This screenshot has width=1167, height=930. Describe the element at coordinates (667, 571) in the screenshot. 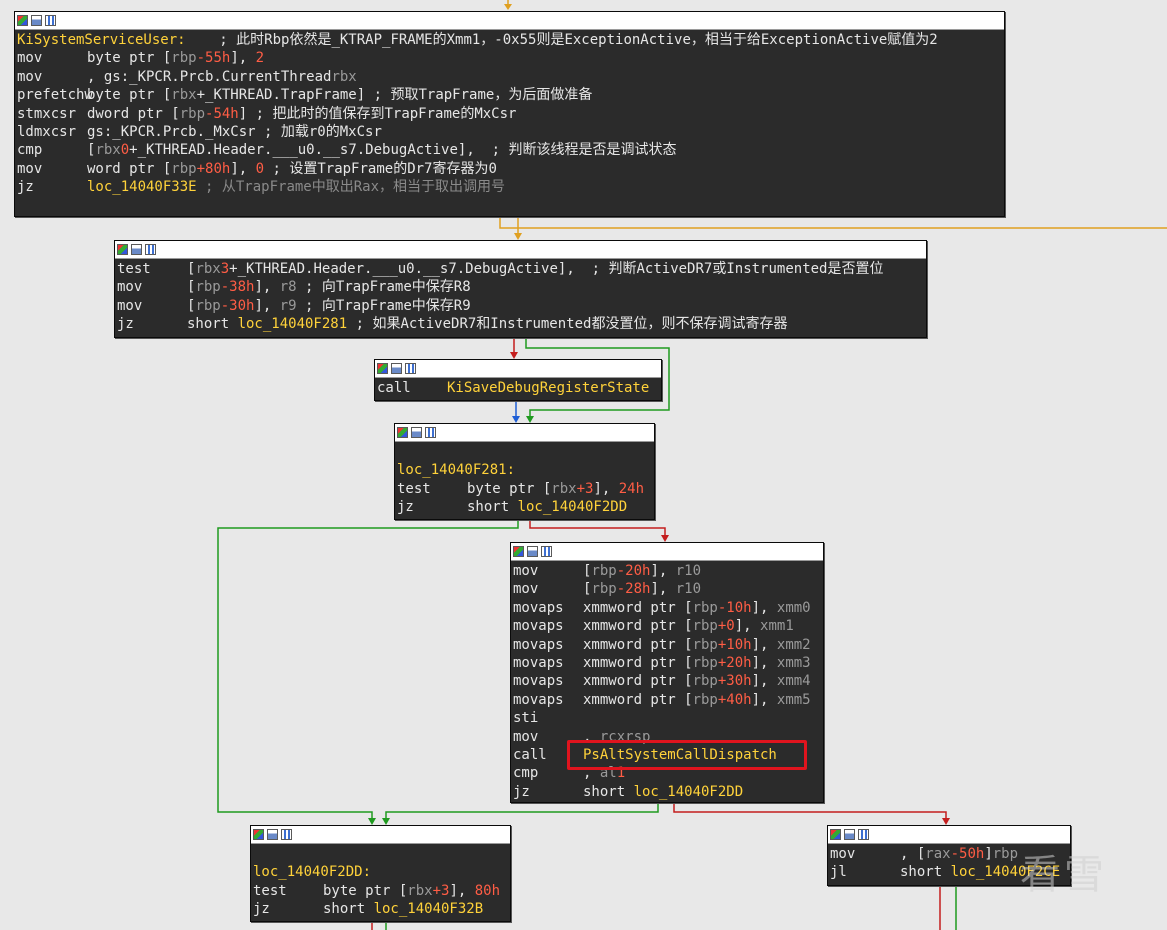

I see `code-line: mov [rbp-20h], r10` at that location.